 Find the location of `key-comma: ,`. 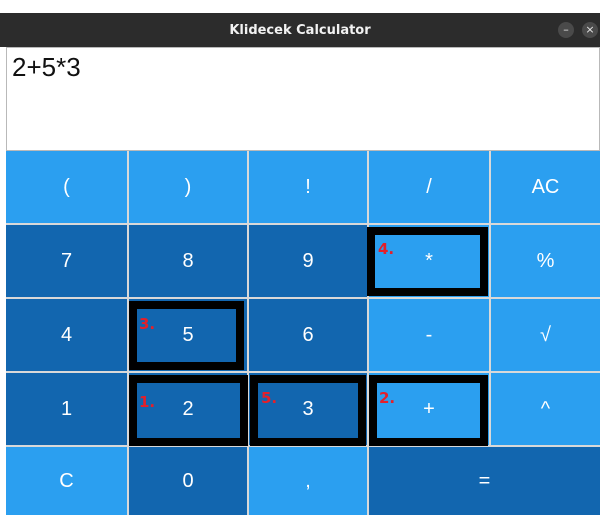

key-comma: , is located at coordinates (308, 481).